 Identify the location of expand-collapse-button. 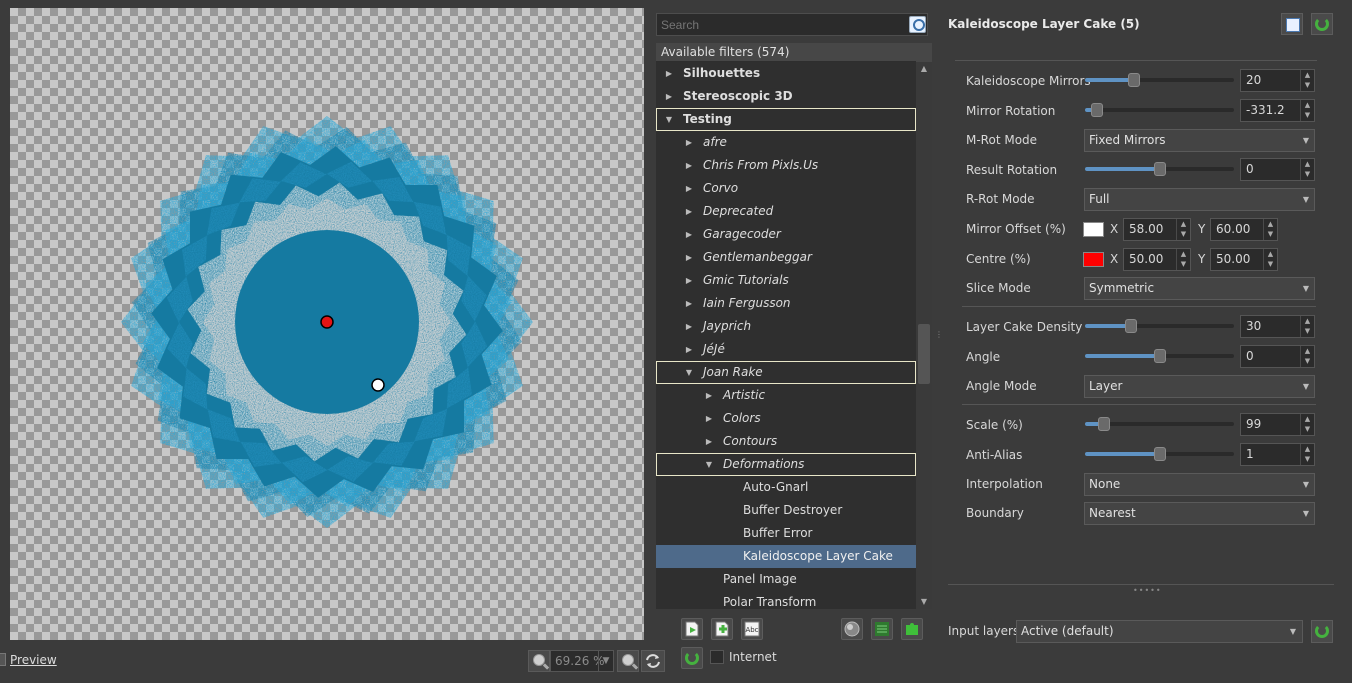
(882, 629).